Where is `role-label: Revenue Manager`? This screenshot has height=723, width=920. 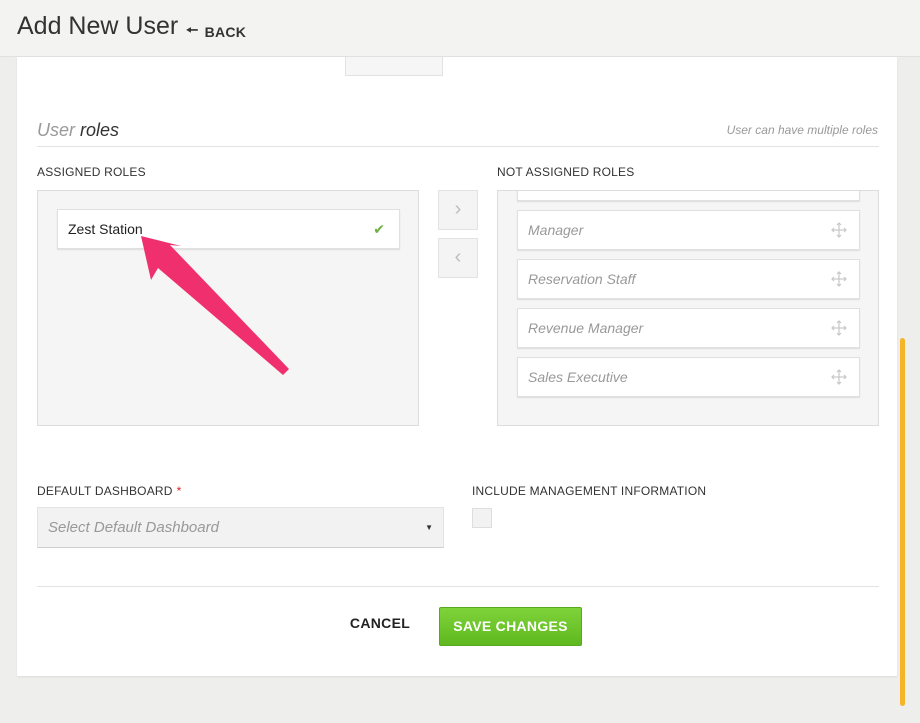
role-label: Revenue Manager is located at coordinates (586, 328).